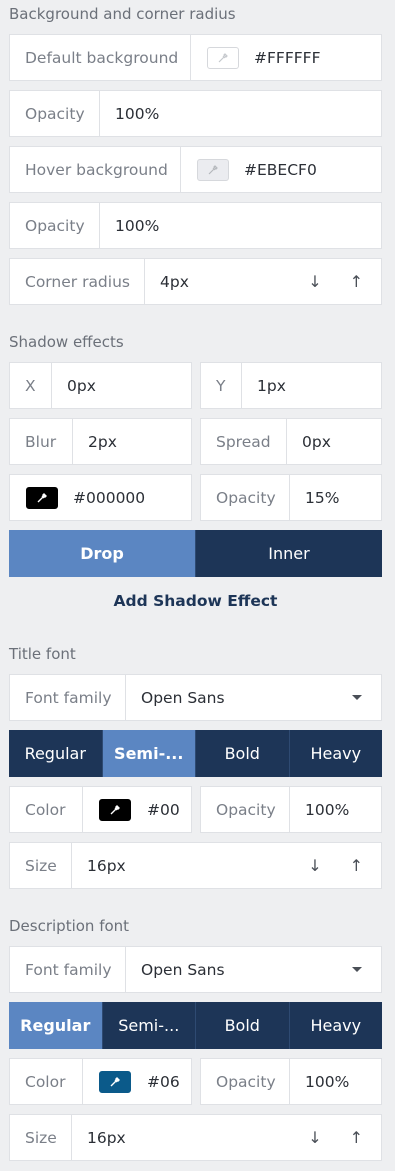  I want to click on shadow-opacity-field: Opacity 15%, so click(291, 497).